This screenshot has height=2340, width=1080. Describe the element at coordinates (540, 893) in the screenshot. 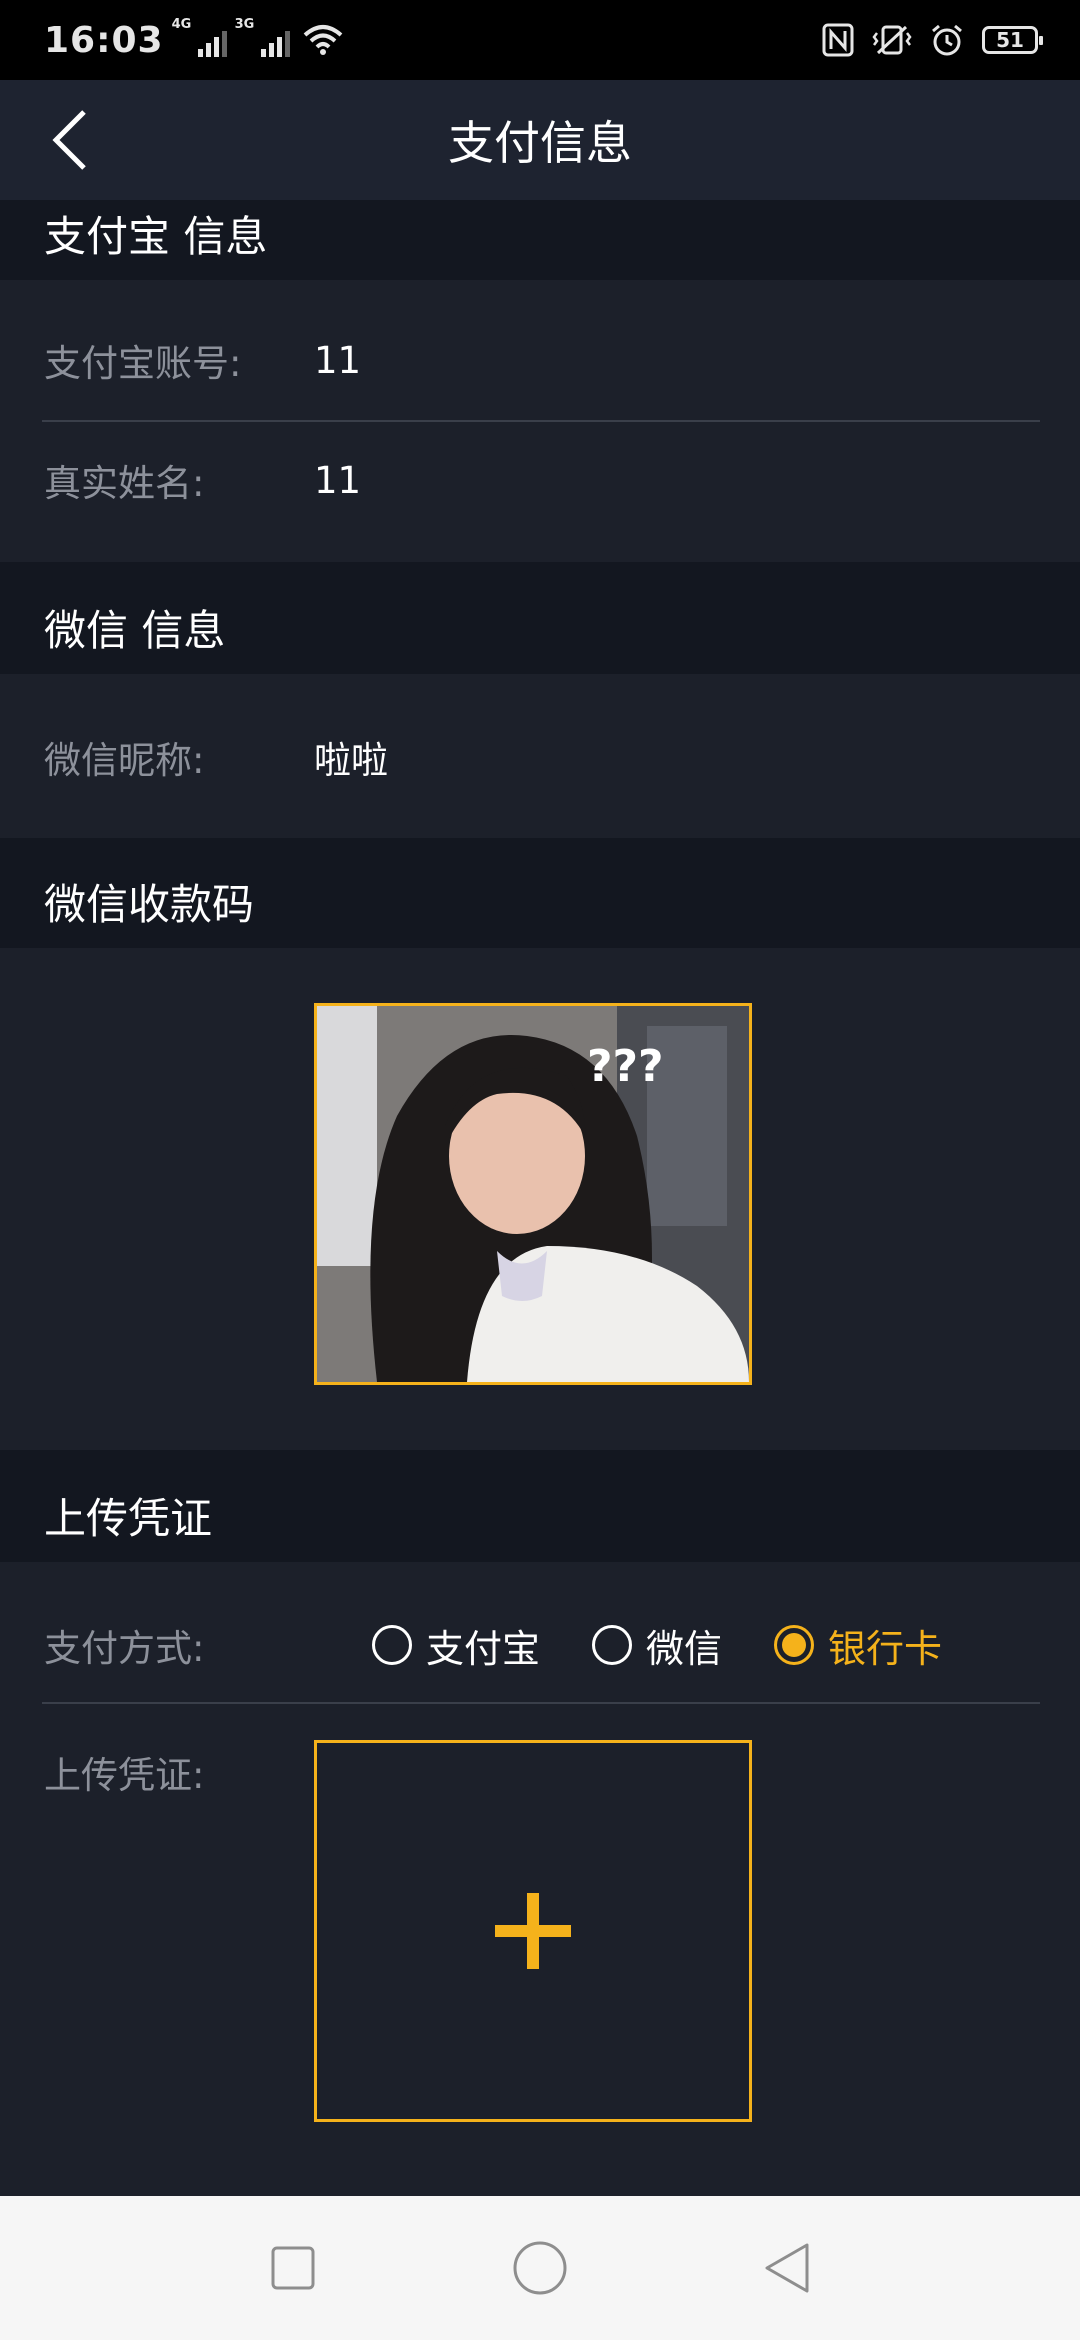

I see `wechat-qr-section-header: 微信收款码` at that location.